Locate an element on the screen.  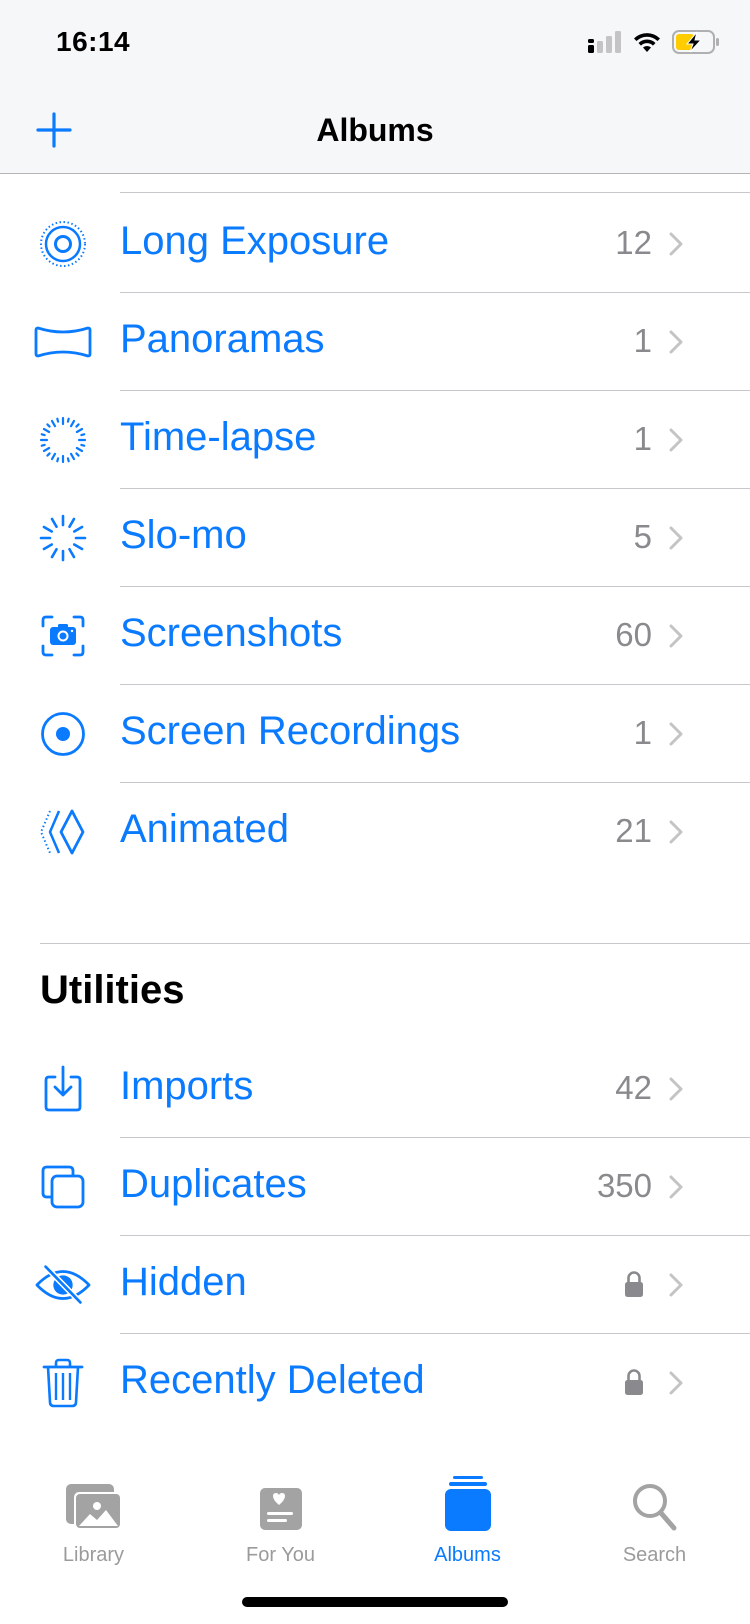
utility-row-imports: Imports 42 is located at coordinates (375, 1089).